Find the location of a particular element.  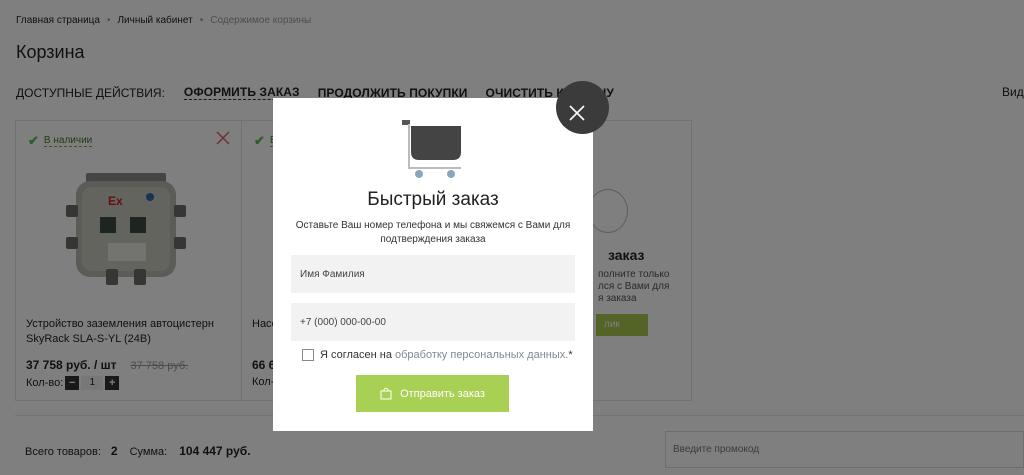

consent-text: Я согласен на is located at coordinates (356, 355).